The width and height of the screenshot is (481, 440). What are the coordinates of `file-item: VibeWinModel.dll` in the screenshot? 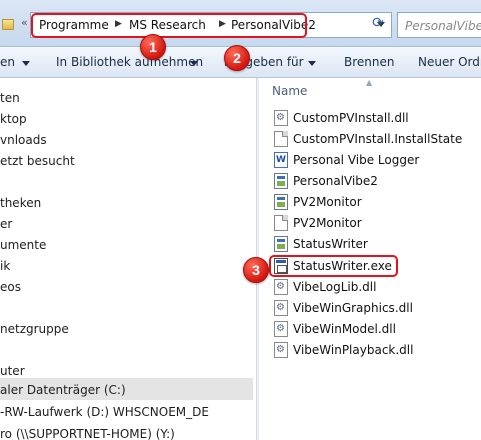 It's located at (374, 329).